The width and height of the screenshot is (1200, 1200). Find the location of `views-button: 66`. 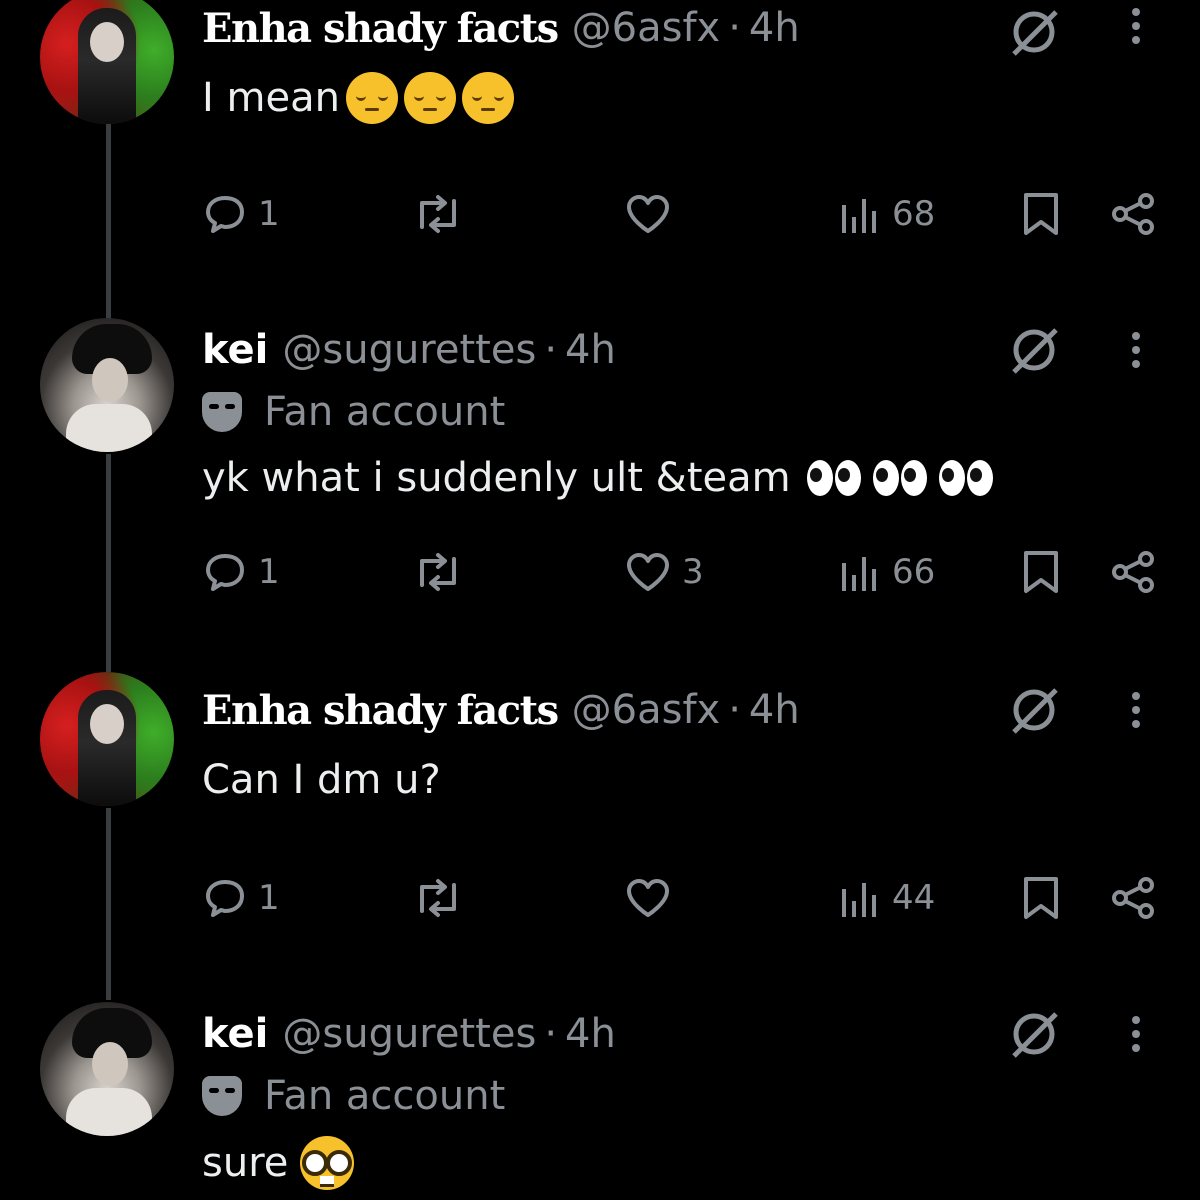

views-button: 66 is located at coordinates (886, 572).